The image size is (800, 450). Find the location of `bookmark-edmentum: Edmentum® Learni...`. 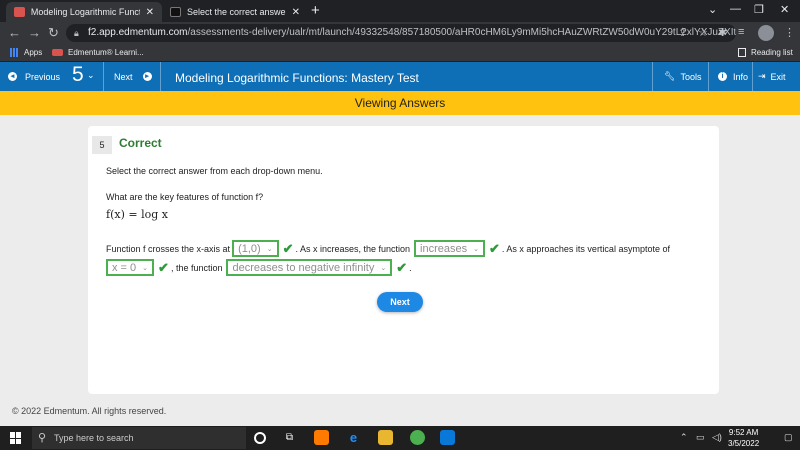

bookmark-edmentum: Edmentum® Learni... is located at coordinates (98, 52).